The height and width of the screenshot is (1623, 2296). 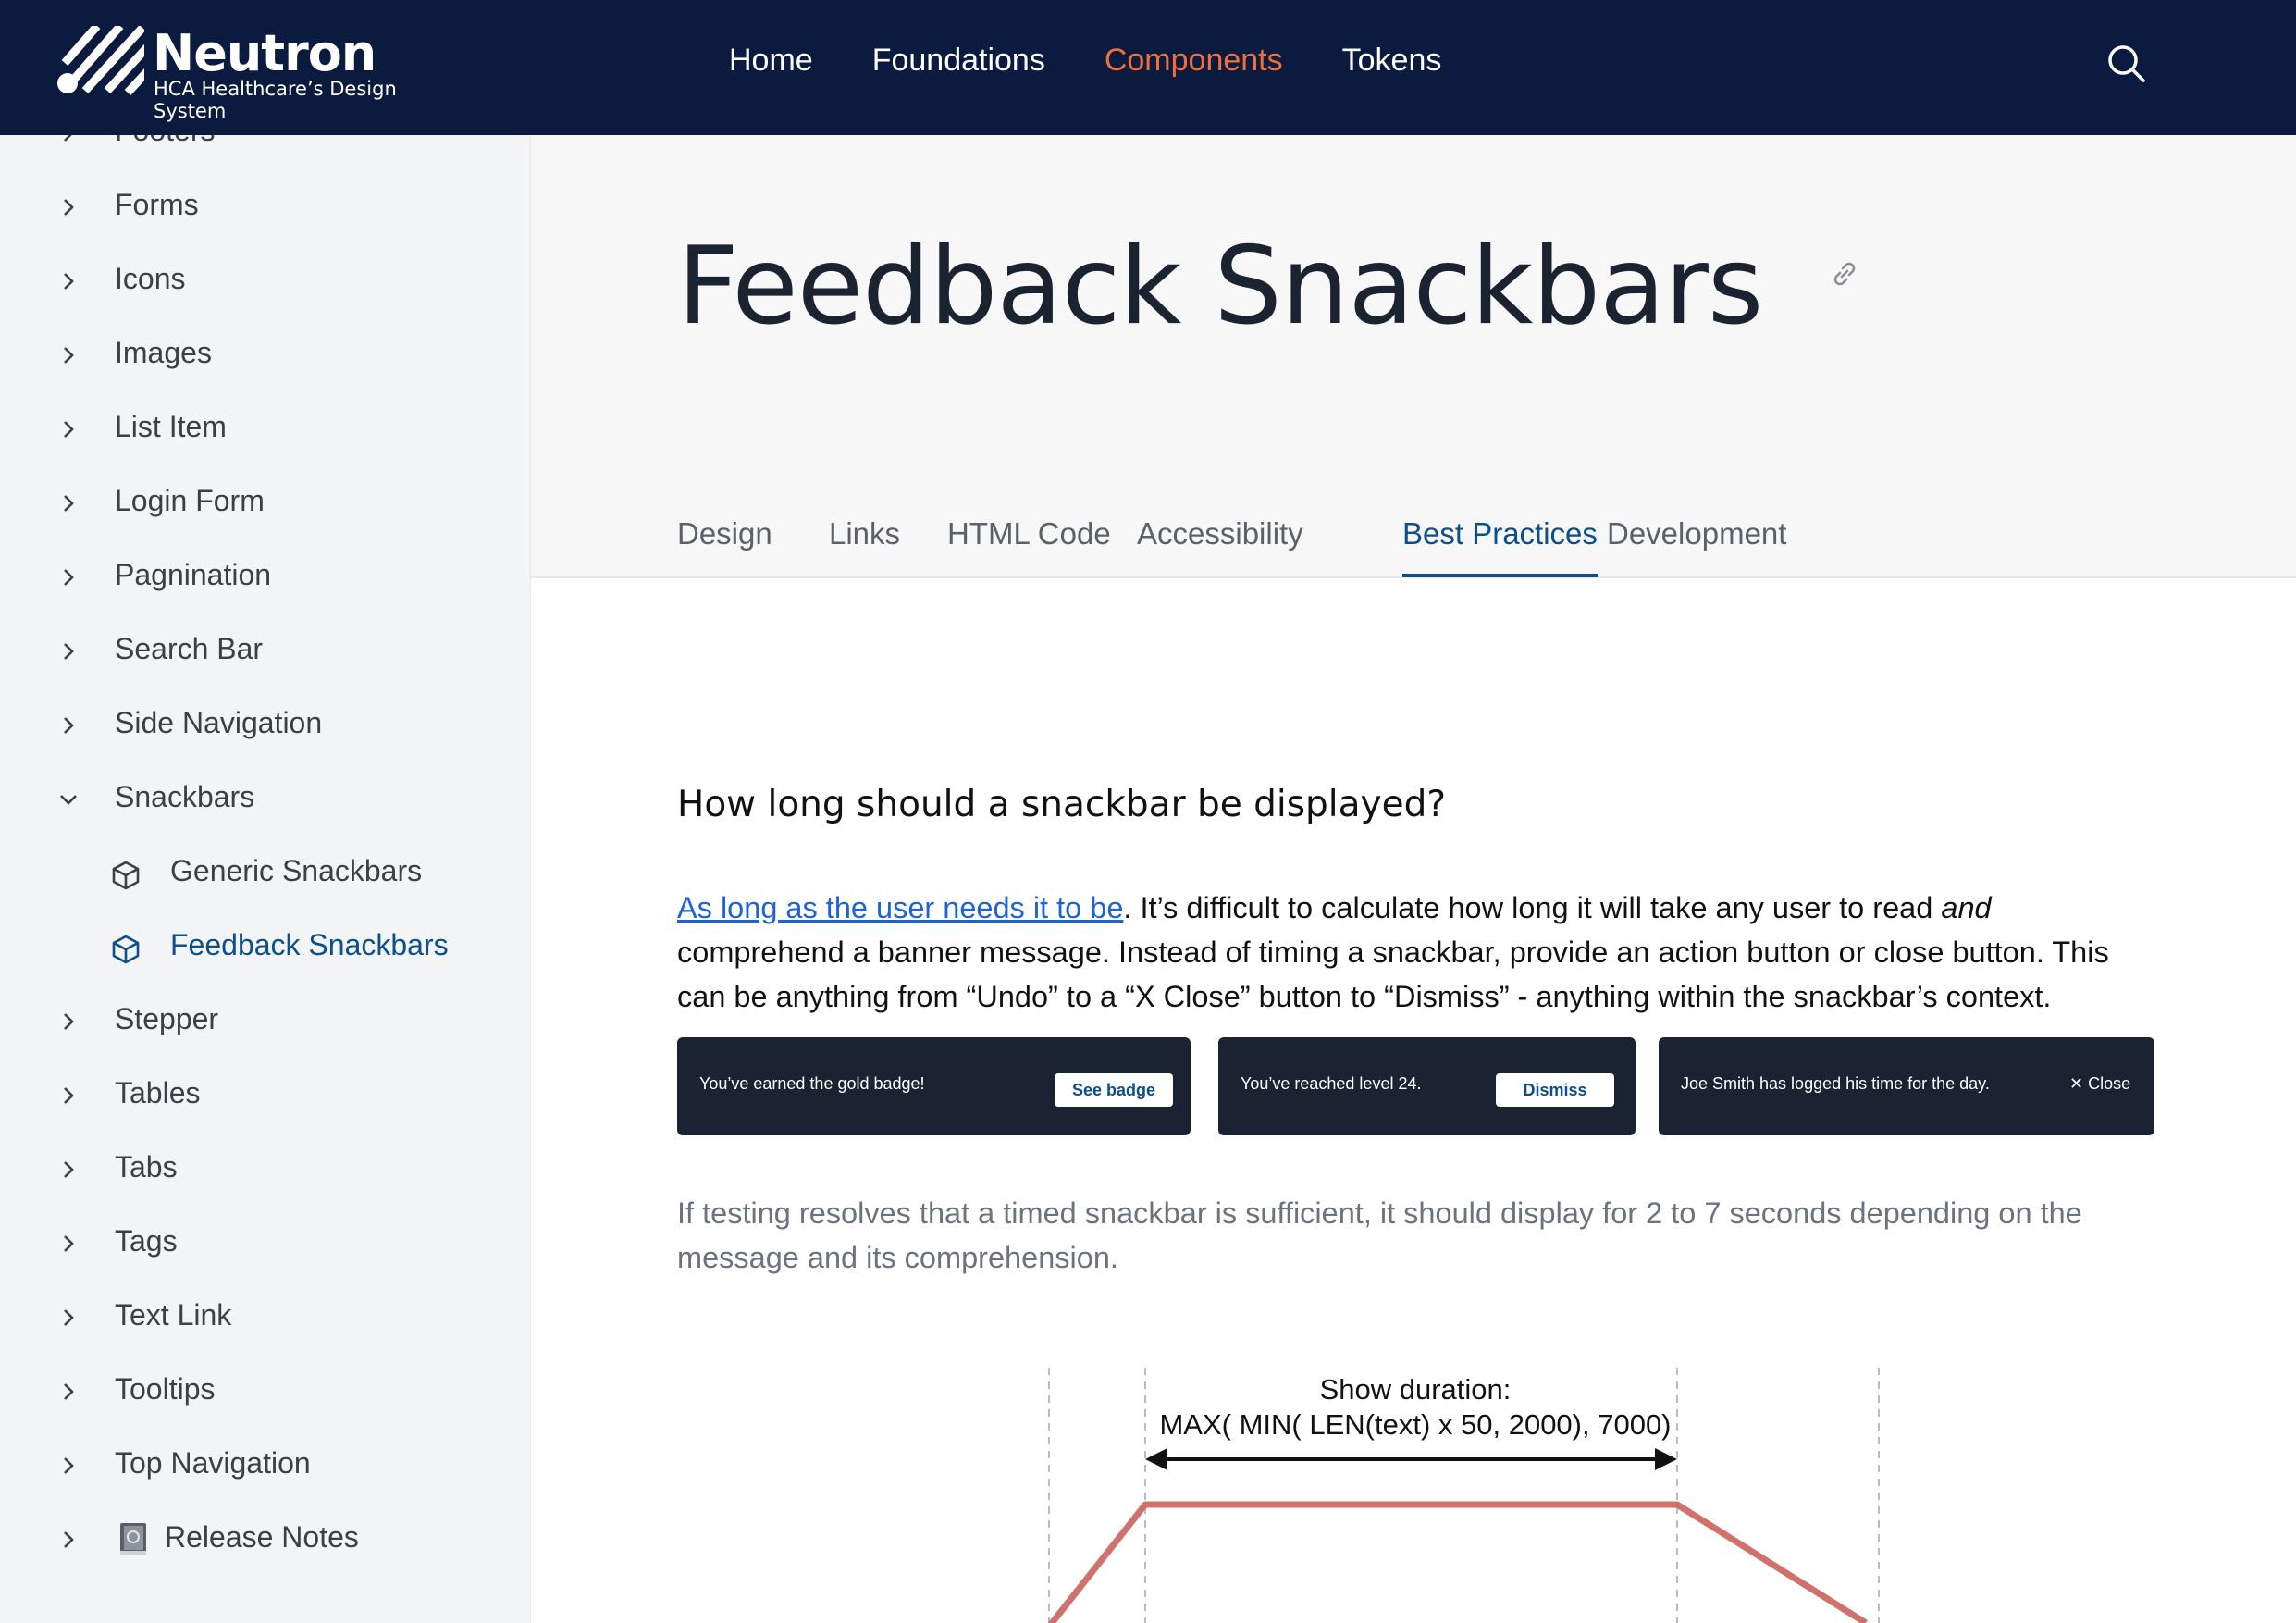 What do you see at coordinates (265, 207) in the screenshot?
I see `sidebar-item-forms: Forms` at bounding box center [265, 207].